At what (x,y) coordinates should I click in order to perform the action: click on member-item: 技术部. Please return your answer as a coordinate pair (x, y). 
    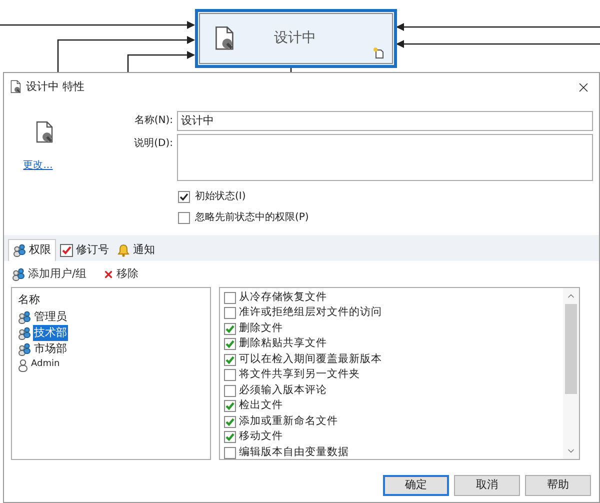
    Looking at the image, I should click on (50, 333).